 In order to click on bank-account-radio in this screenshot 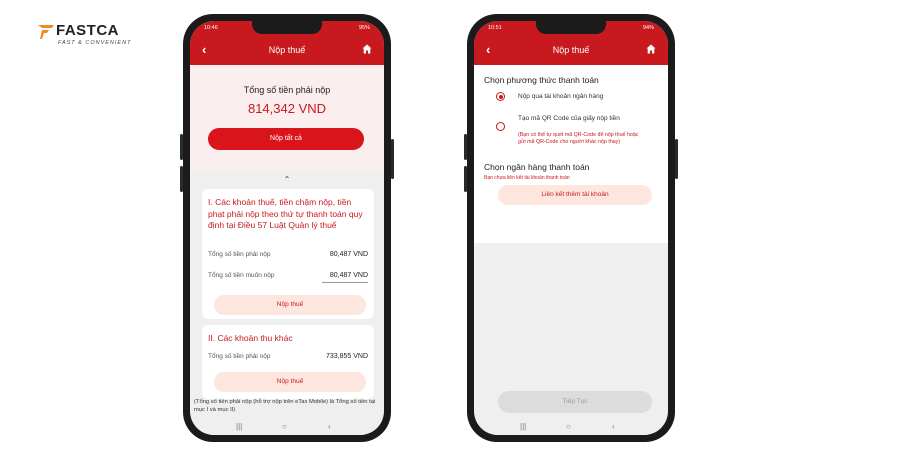, I will do `click(500, 96)`.